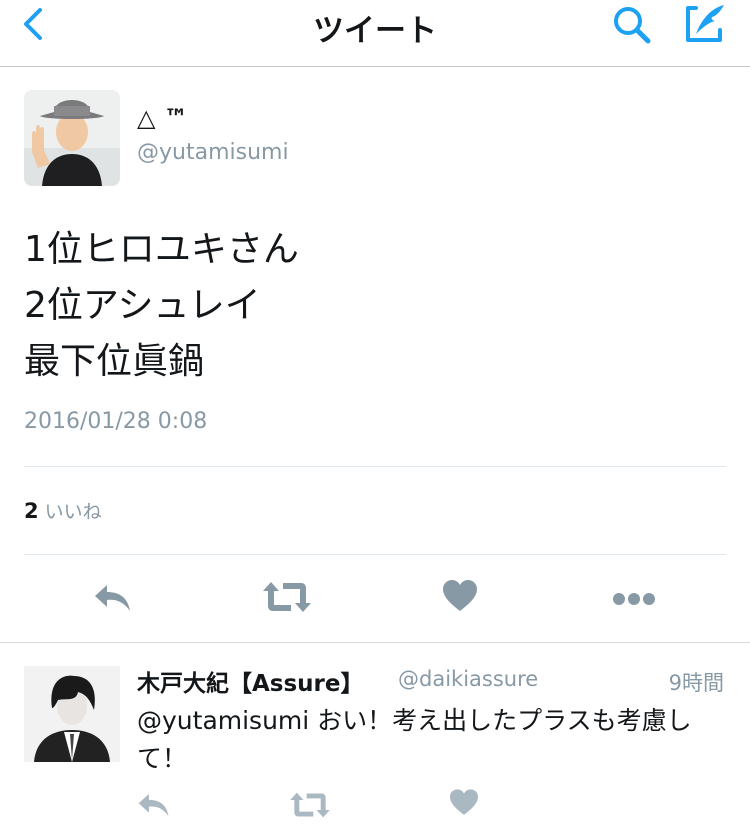 The image size is (750, 836). Describe the element at coordinates (705, 23) in the screenshot. I see `compose-tweet-icon` at that location.